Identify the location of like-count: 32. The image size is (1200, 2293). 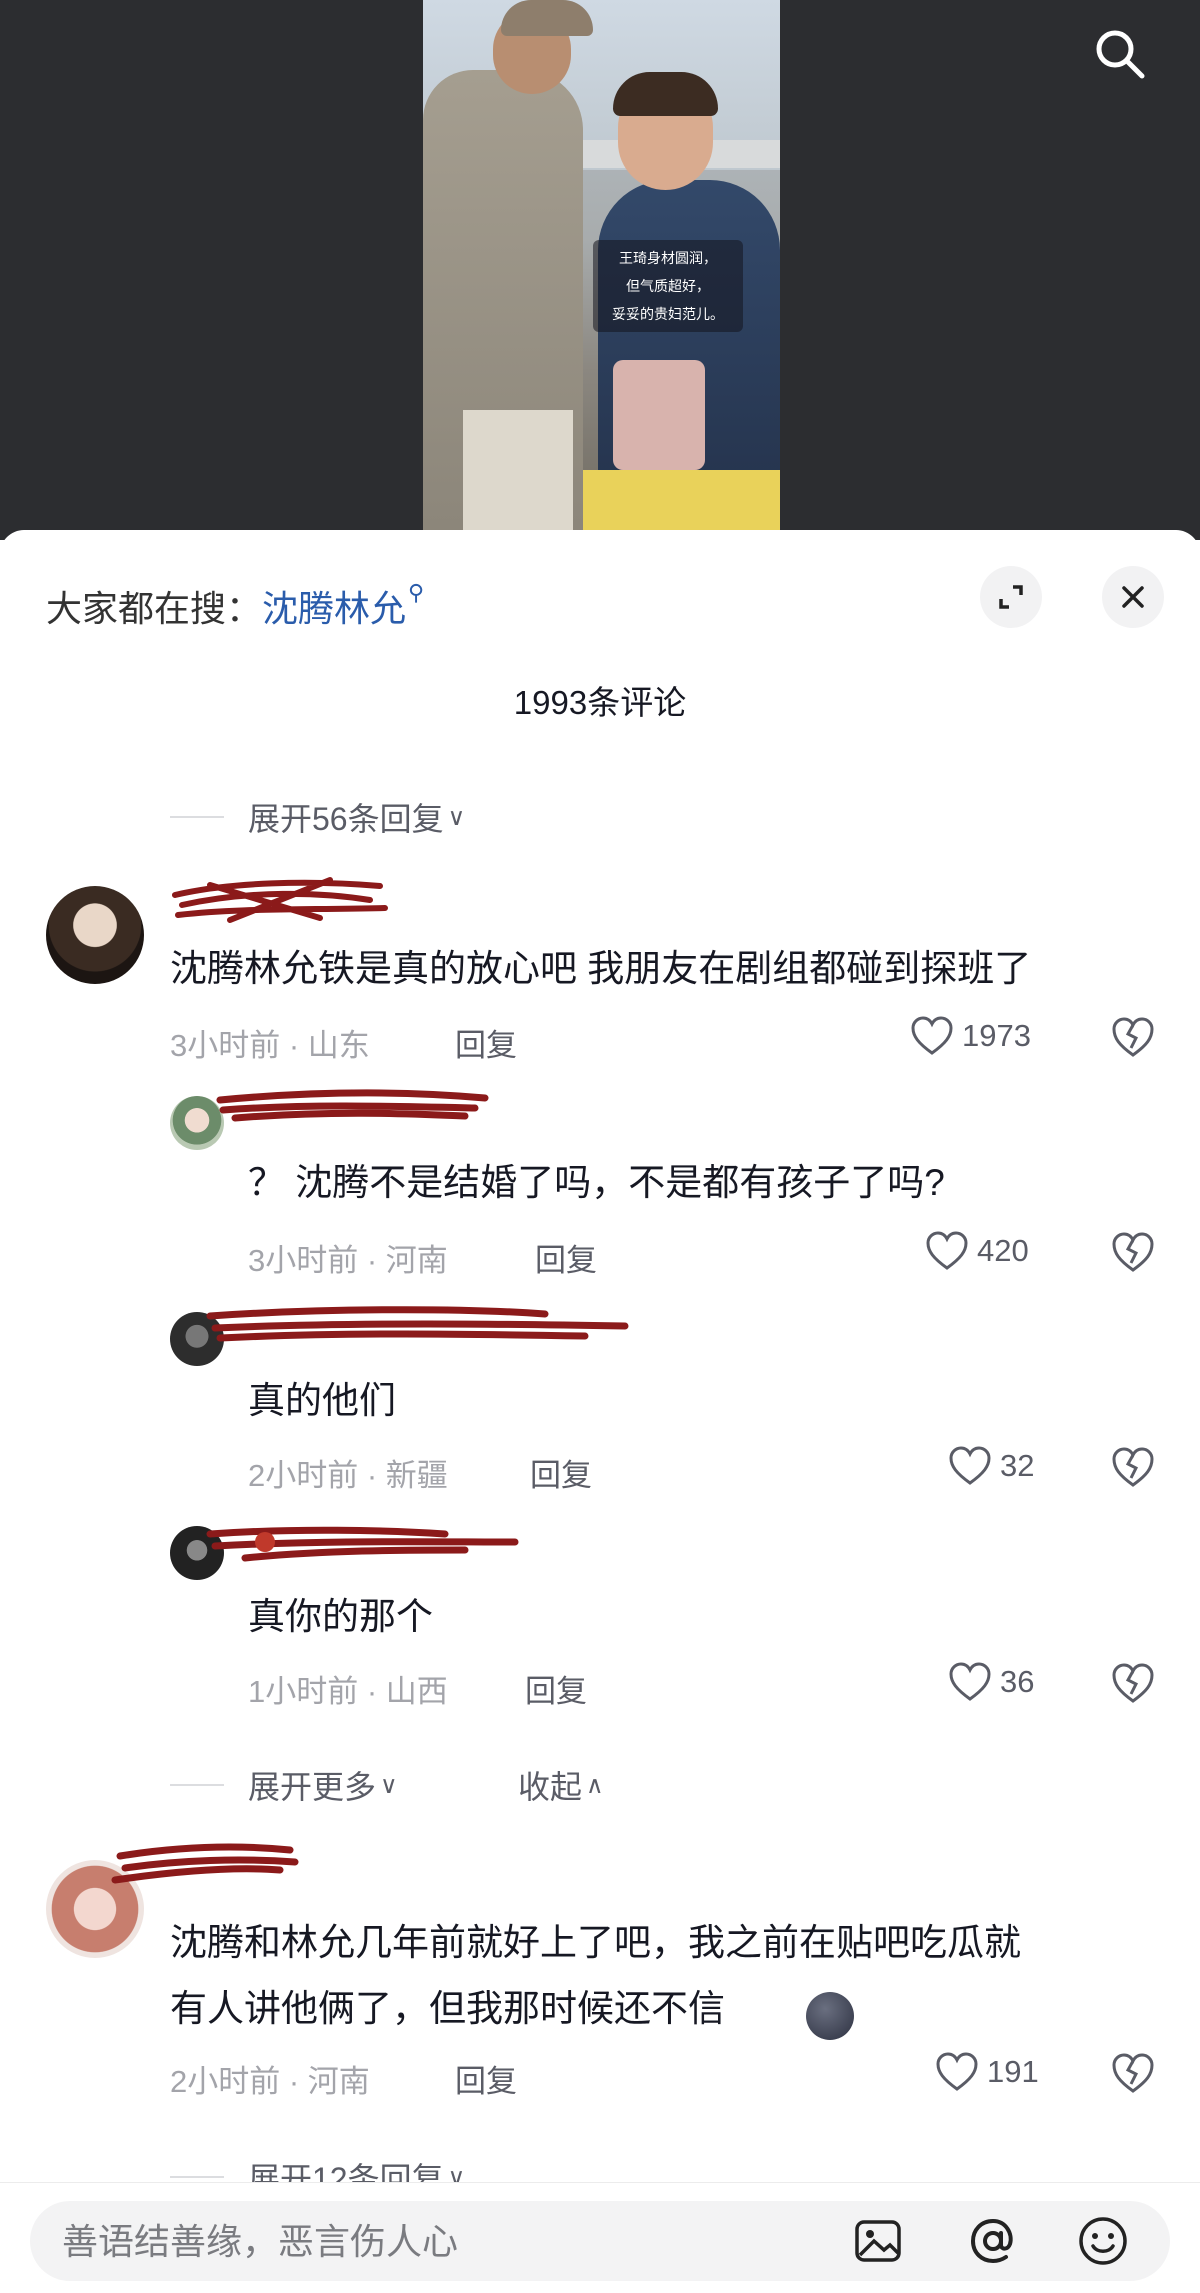
(1017, 1466).